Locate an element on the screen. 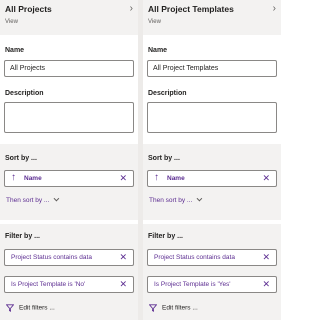 Image resolution: width=320 pixels, height=320 pixels. filter-chip: Is Project Template is 'No' ✕ is located at coordinates (69, 284).